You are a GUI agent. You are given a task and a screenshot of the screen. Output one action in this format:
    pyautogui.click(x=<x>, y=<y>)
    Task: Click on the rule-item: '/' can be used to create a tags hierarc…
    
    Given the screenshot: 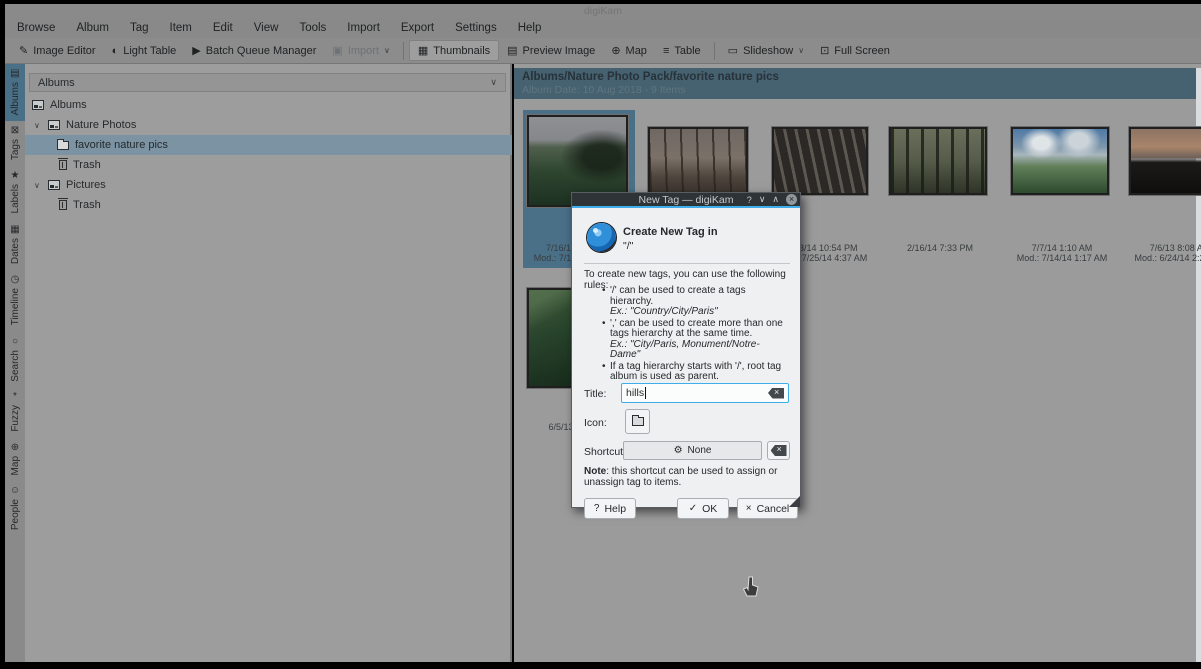 What is the action you would take?
    pyautogui.click(x=693, y=301)
    